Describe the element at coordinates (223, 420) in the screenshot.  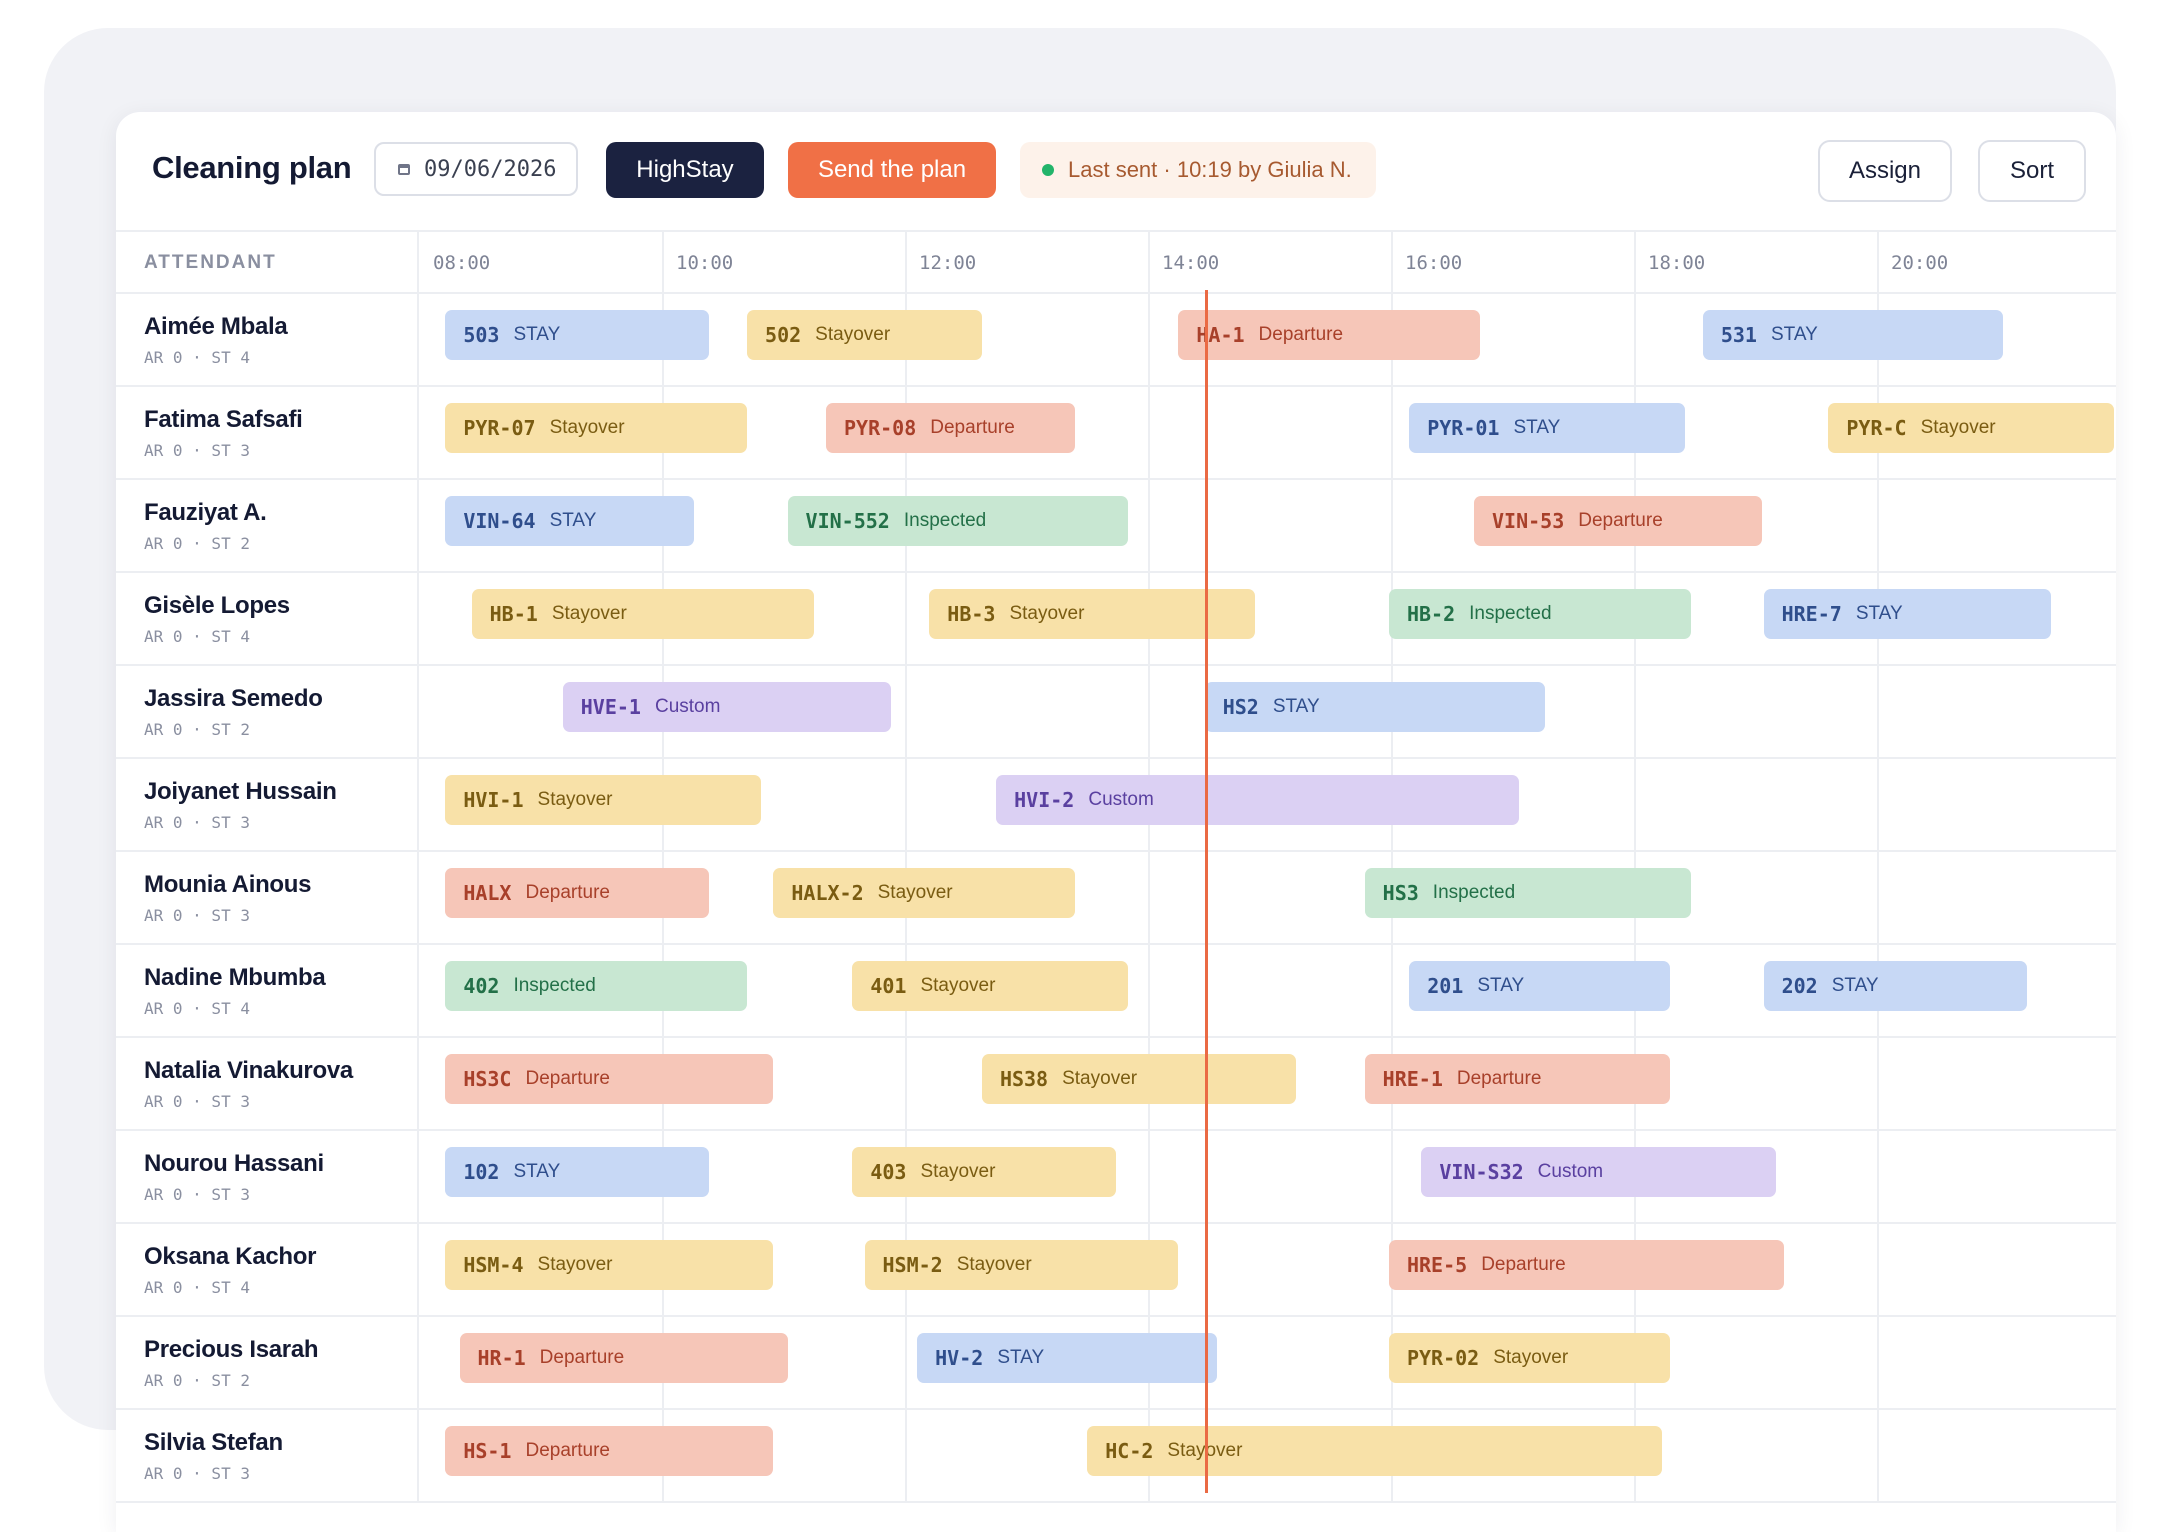
I see `attendant-name: Fatima Safsafi` at that location.